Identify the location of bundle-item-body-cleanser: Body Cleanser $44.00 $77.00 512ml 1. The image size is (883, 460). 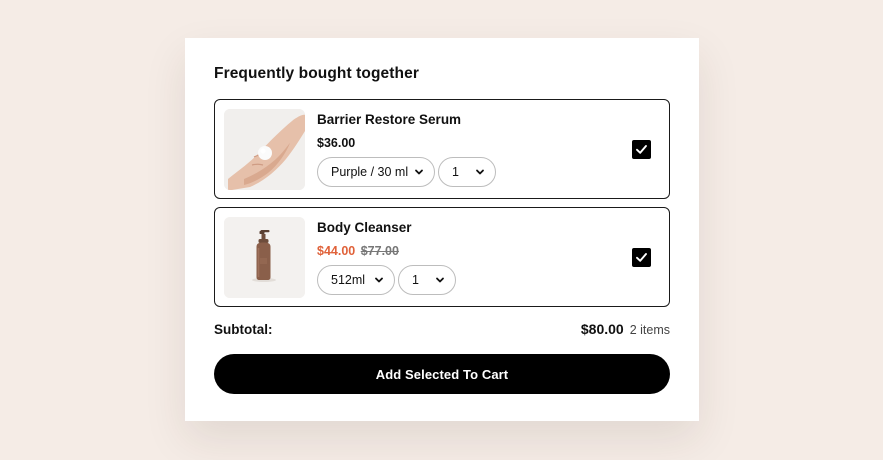
(442, 257).